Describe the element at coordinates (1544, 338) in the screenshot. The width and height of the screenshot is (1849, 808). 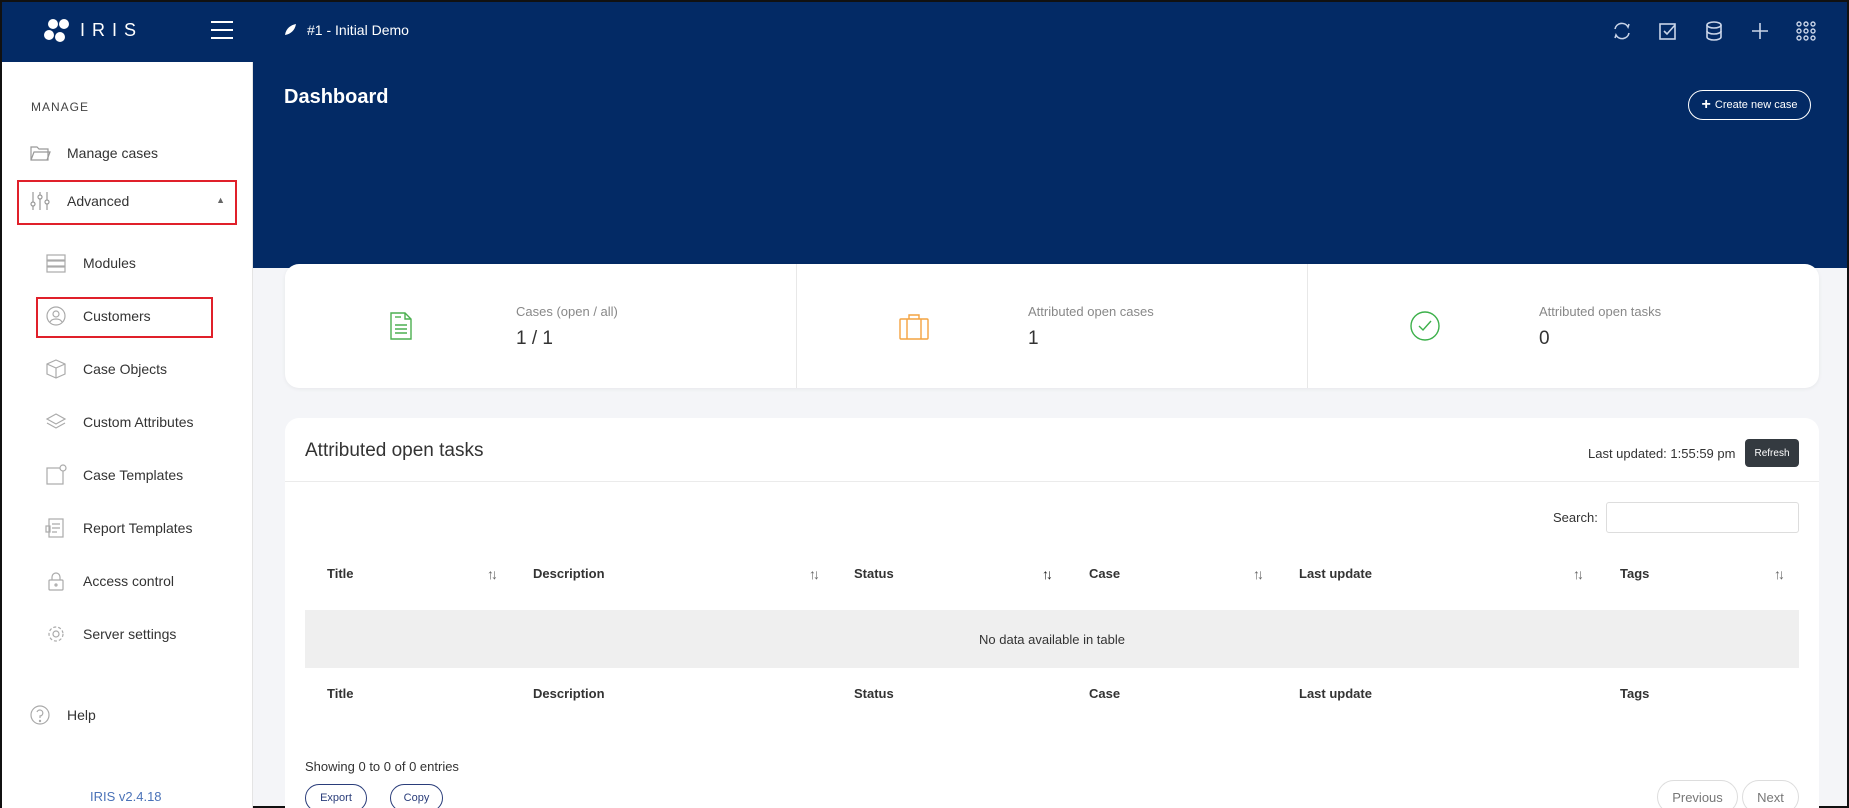
I see `stat-value: 0` at that location.